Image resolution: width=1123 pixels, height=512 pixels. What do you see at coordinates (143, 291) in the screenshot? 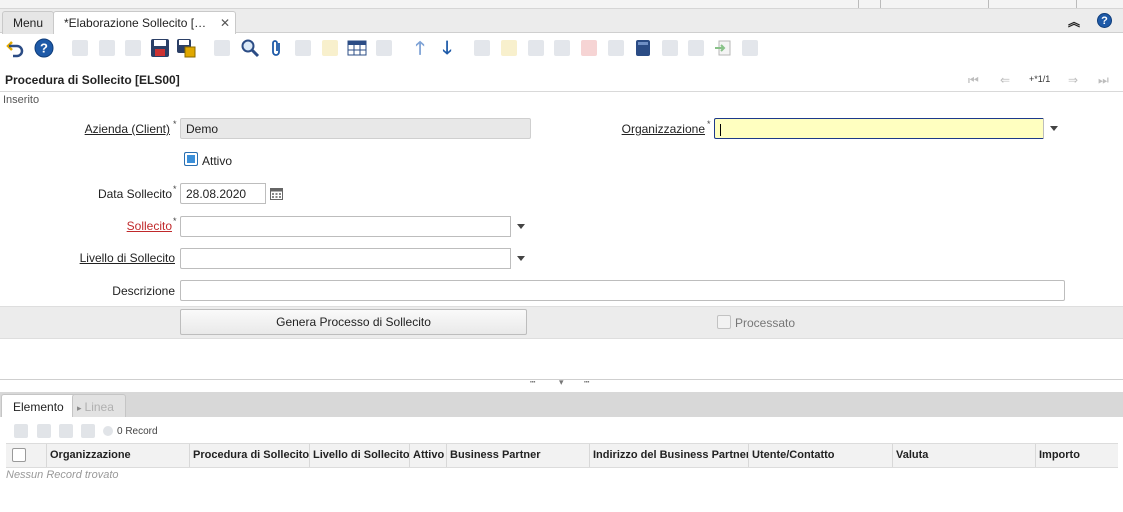
I see `description-label: Descrizione` at bounding box center [143, 291].